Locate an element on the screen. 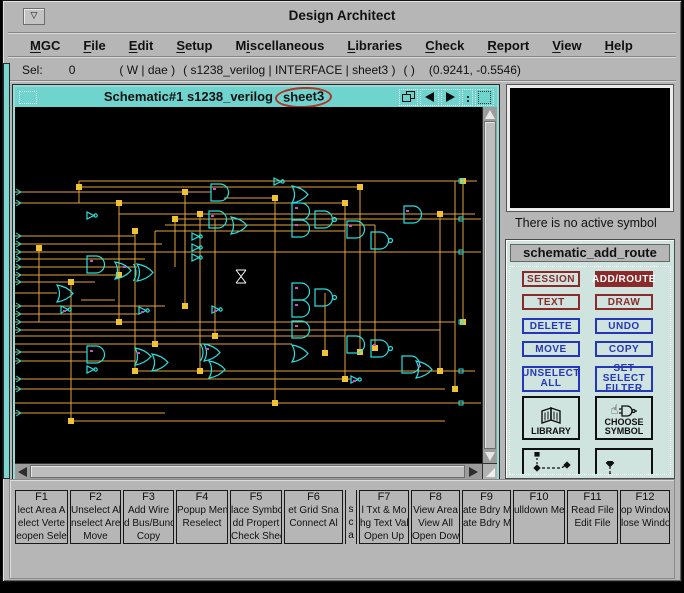  menu-check: Check is located at coordinates (444, 45).